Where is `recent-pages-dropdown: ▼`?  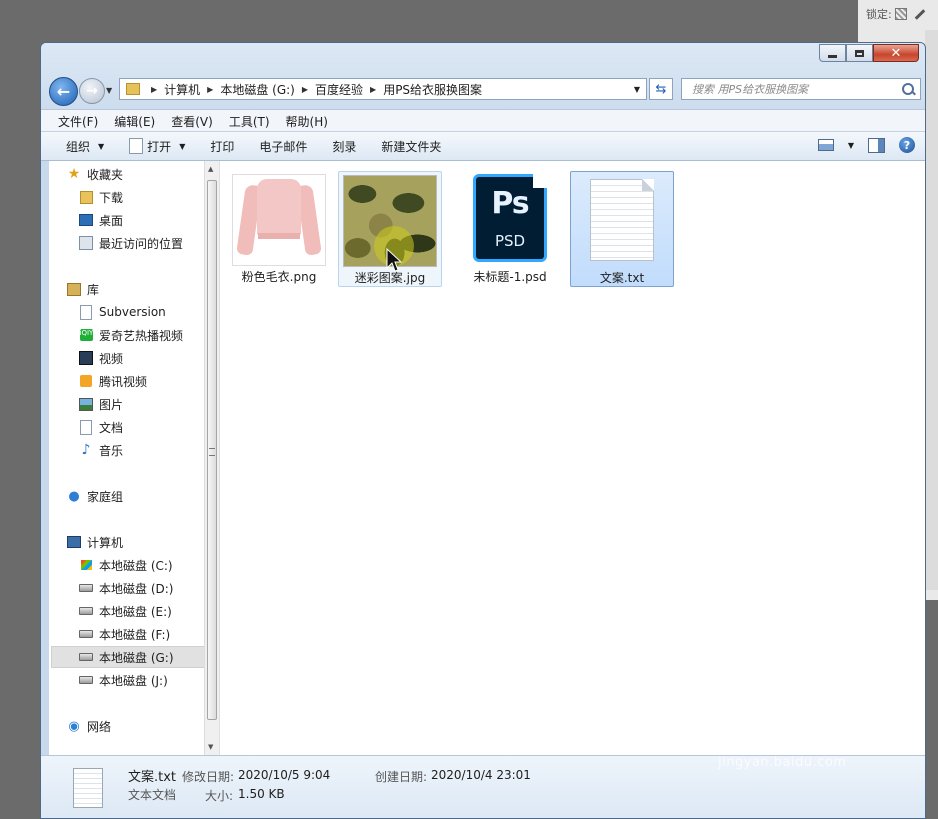
recent-pages-dropdown: ▼ is located at coordinates (109, 90).